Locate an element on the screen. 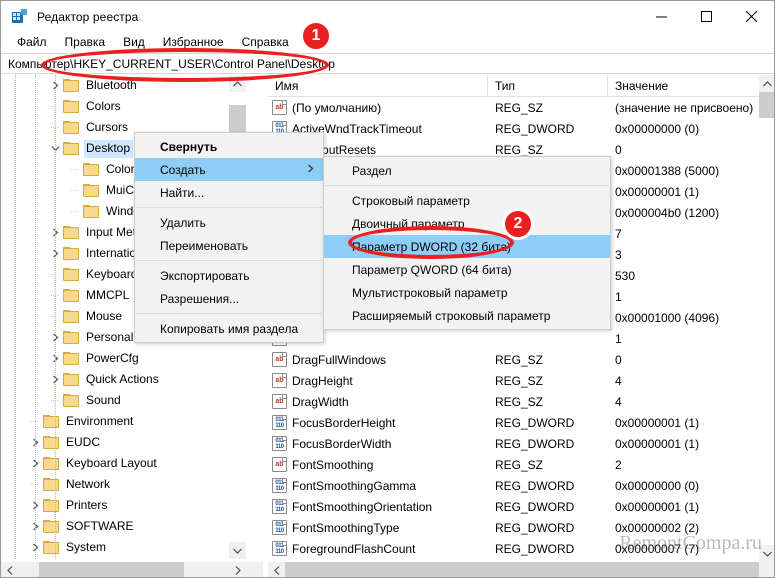 The width and height of the screenshot is (775, 578). tree-item-label: PowerCfg is located at coordinates (112, 357).